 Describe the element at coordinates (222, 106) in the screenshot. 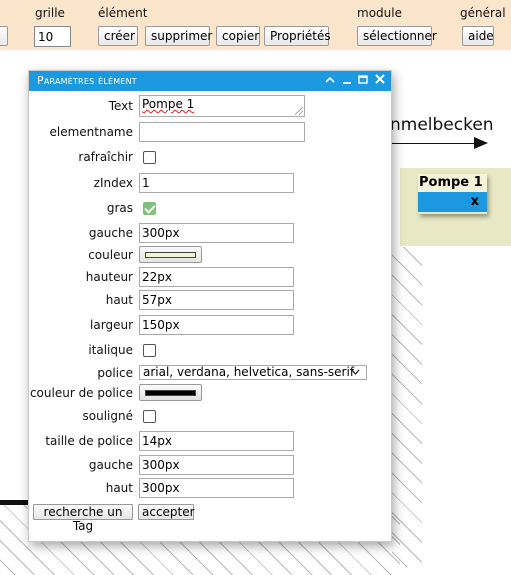

I see `text-textarea: Pompe 1` at that location.